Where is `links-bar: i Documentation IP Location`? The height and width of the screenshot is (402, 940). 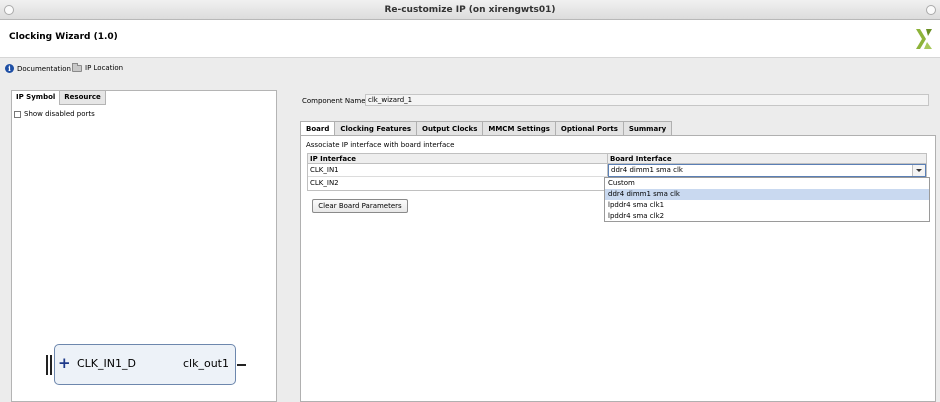
links-bar: i Documentation IP Location is located at coordinates (470, 69).